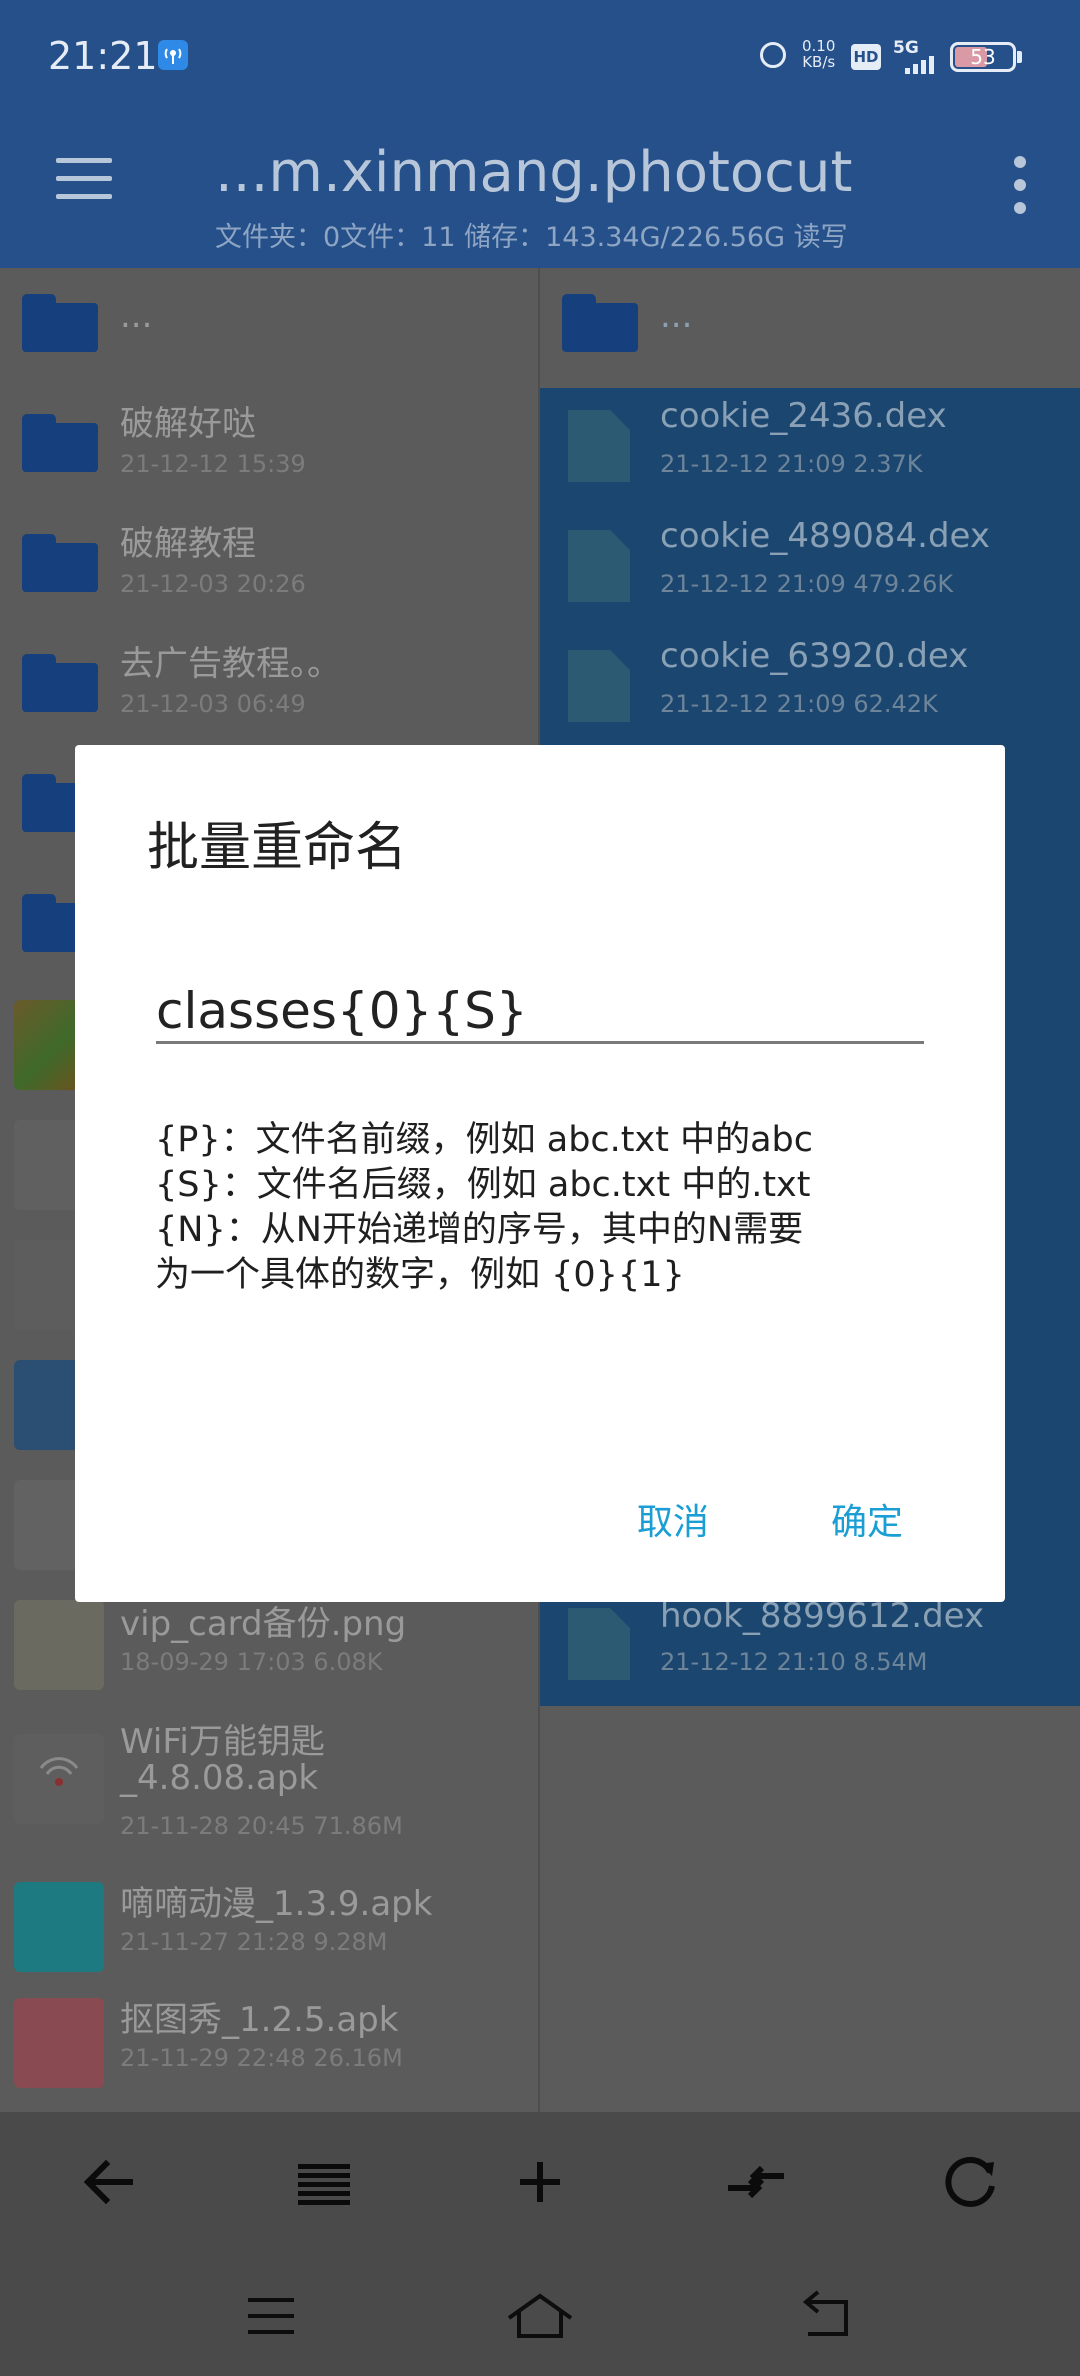 The width and height of the screenshot is (1080, 2376). I want to click on item-name: cookie_63920.dex, so click(814, 656).